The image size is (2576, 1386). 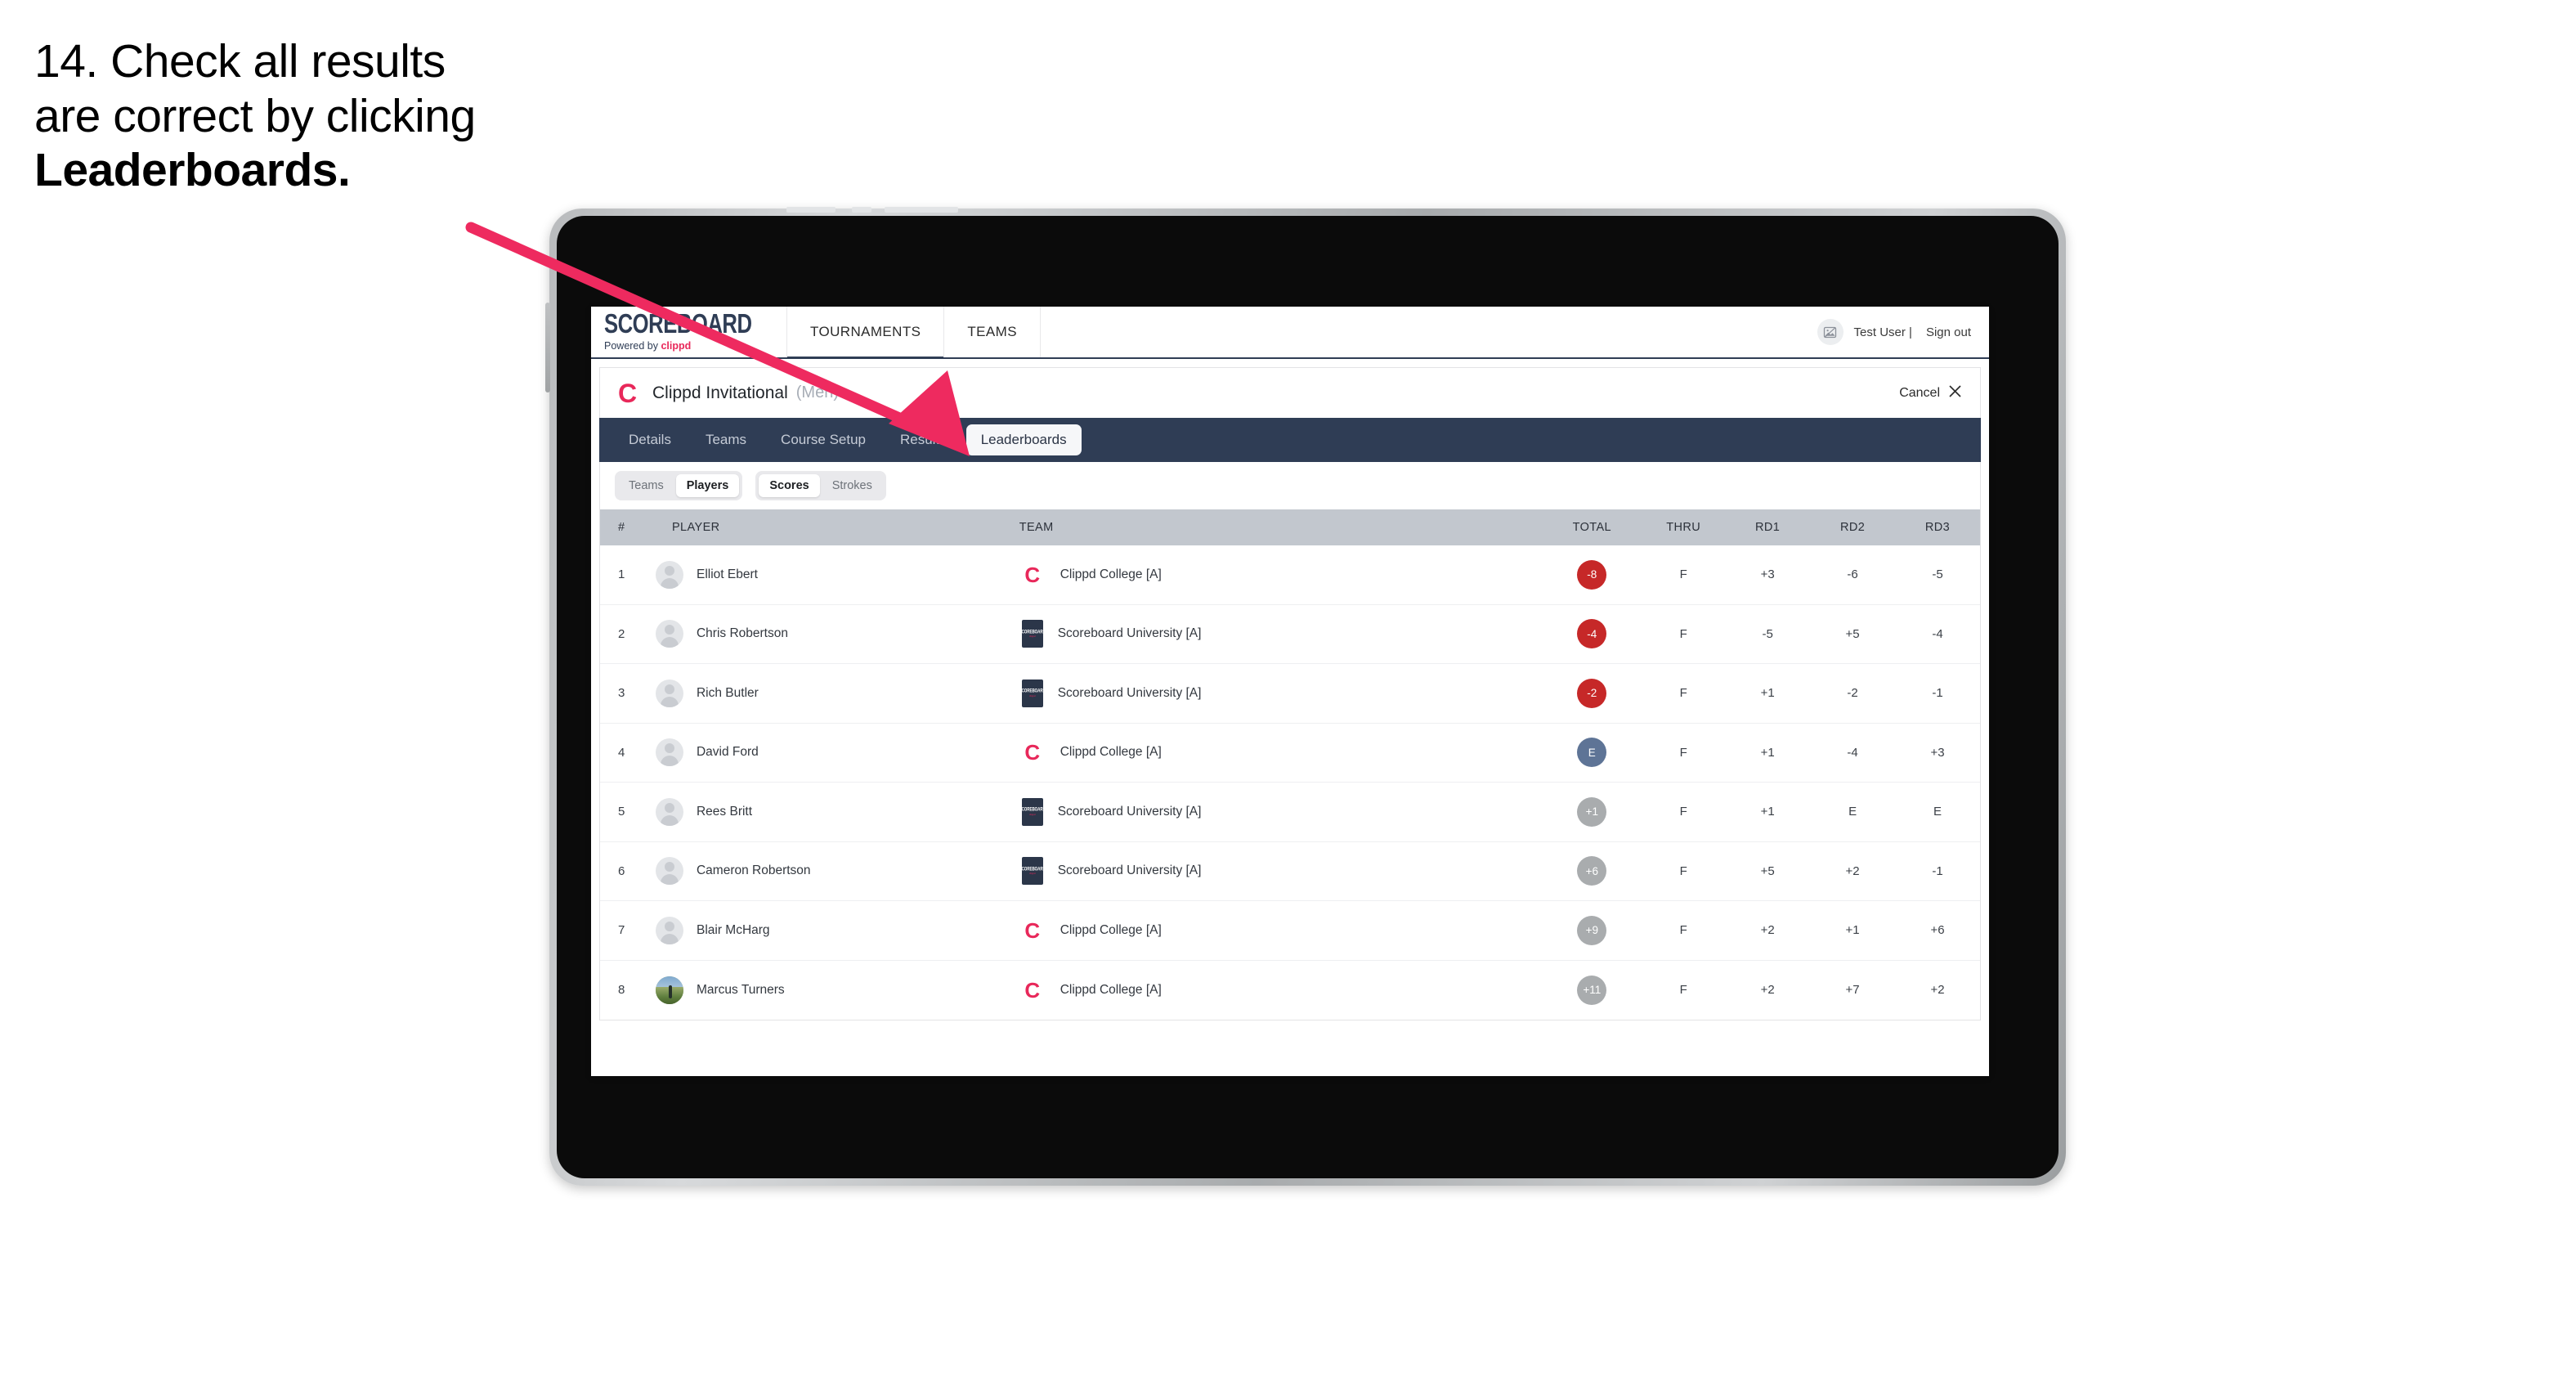 I want to click on section-tab-course-setup: Course Setup, so click(x=823, y=439).